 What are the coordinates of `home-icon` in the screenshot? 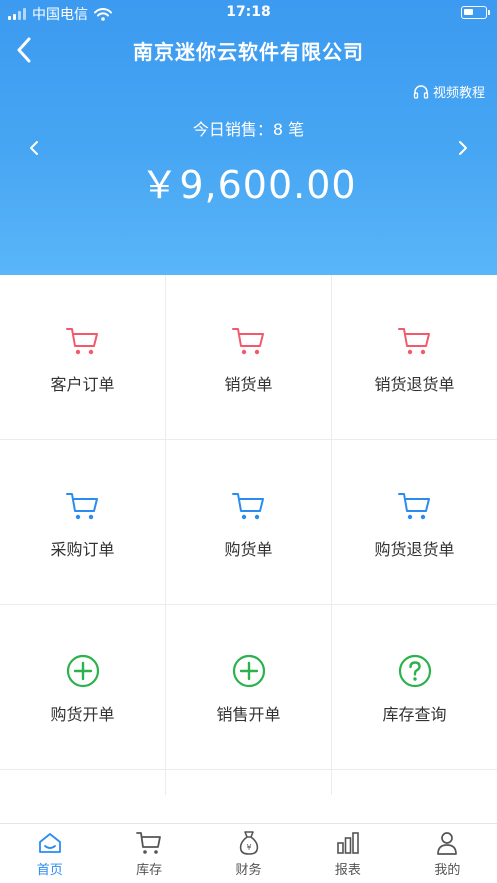 It's located at (50, 843).